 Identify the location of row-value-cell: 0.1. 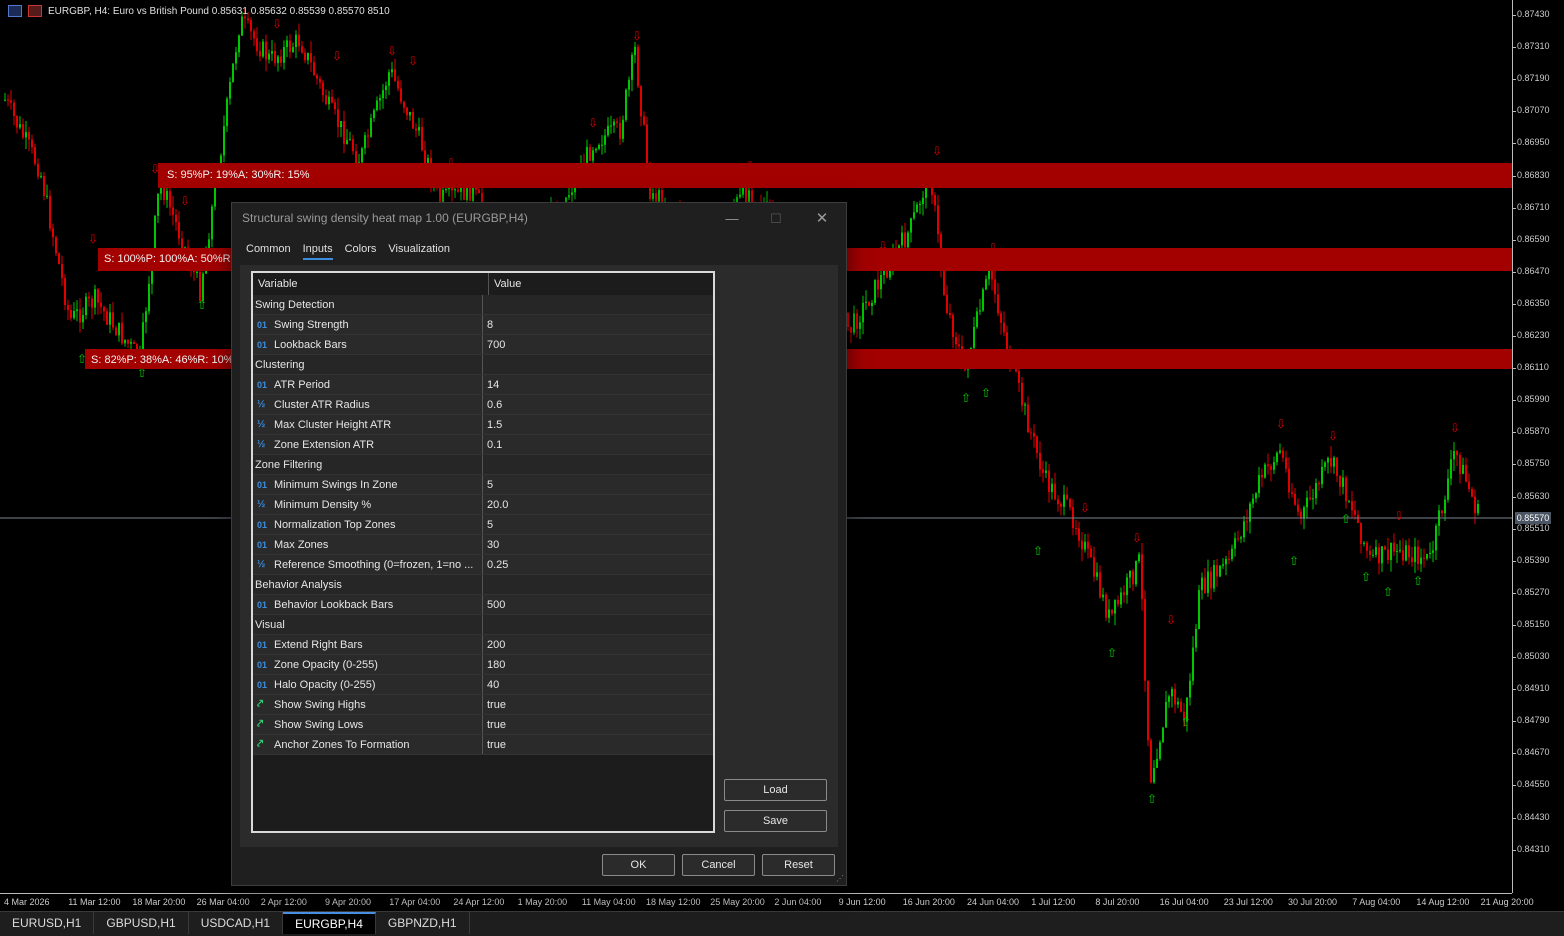
(492, 444).